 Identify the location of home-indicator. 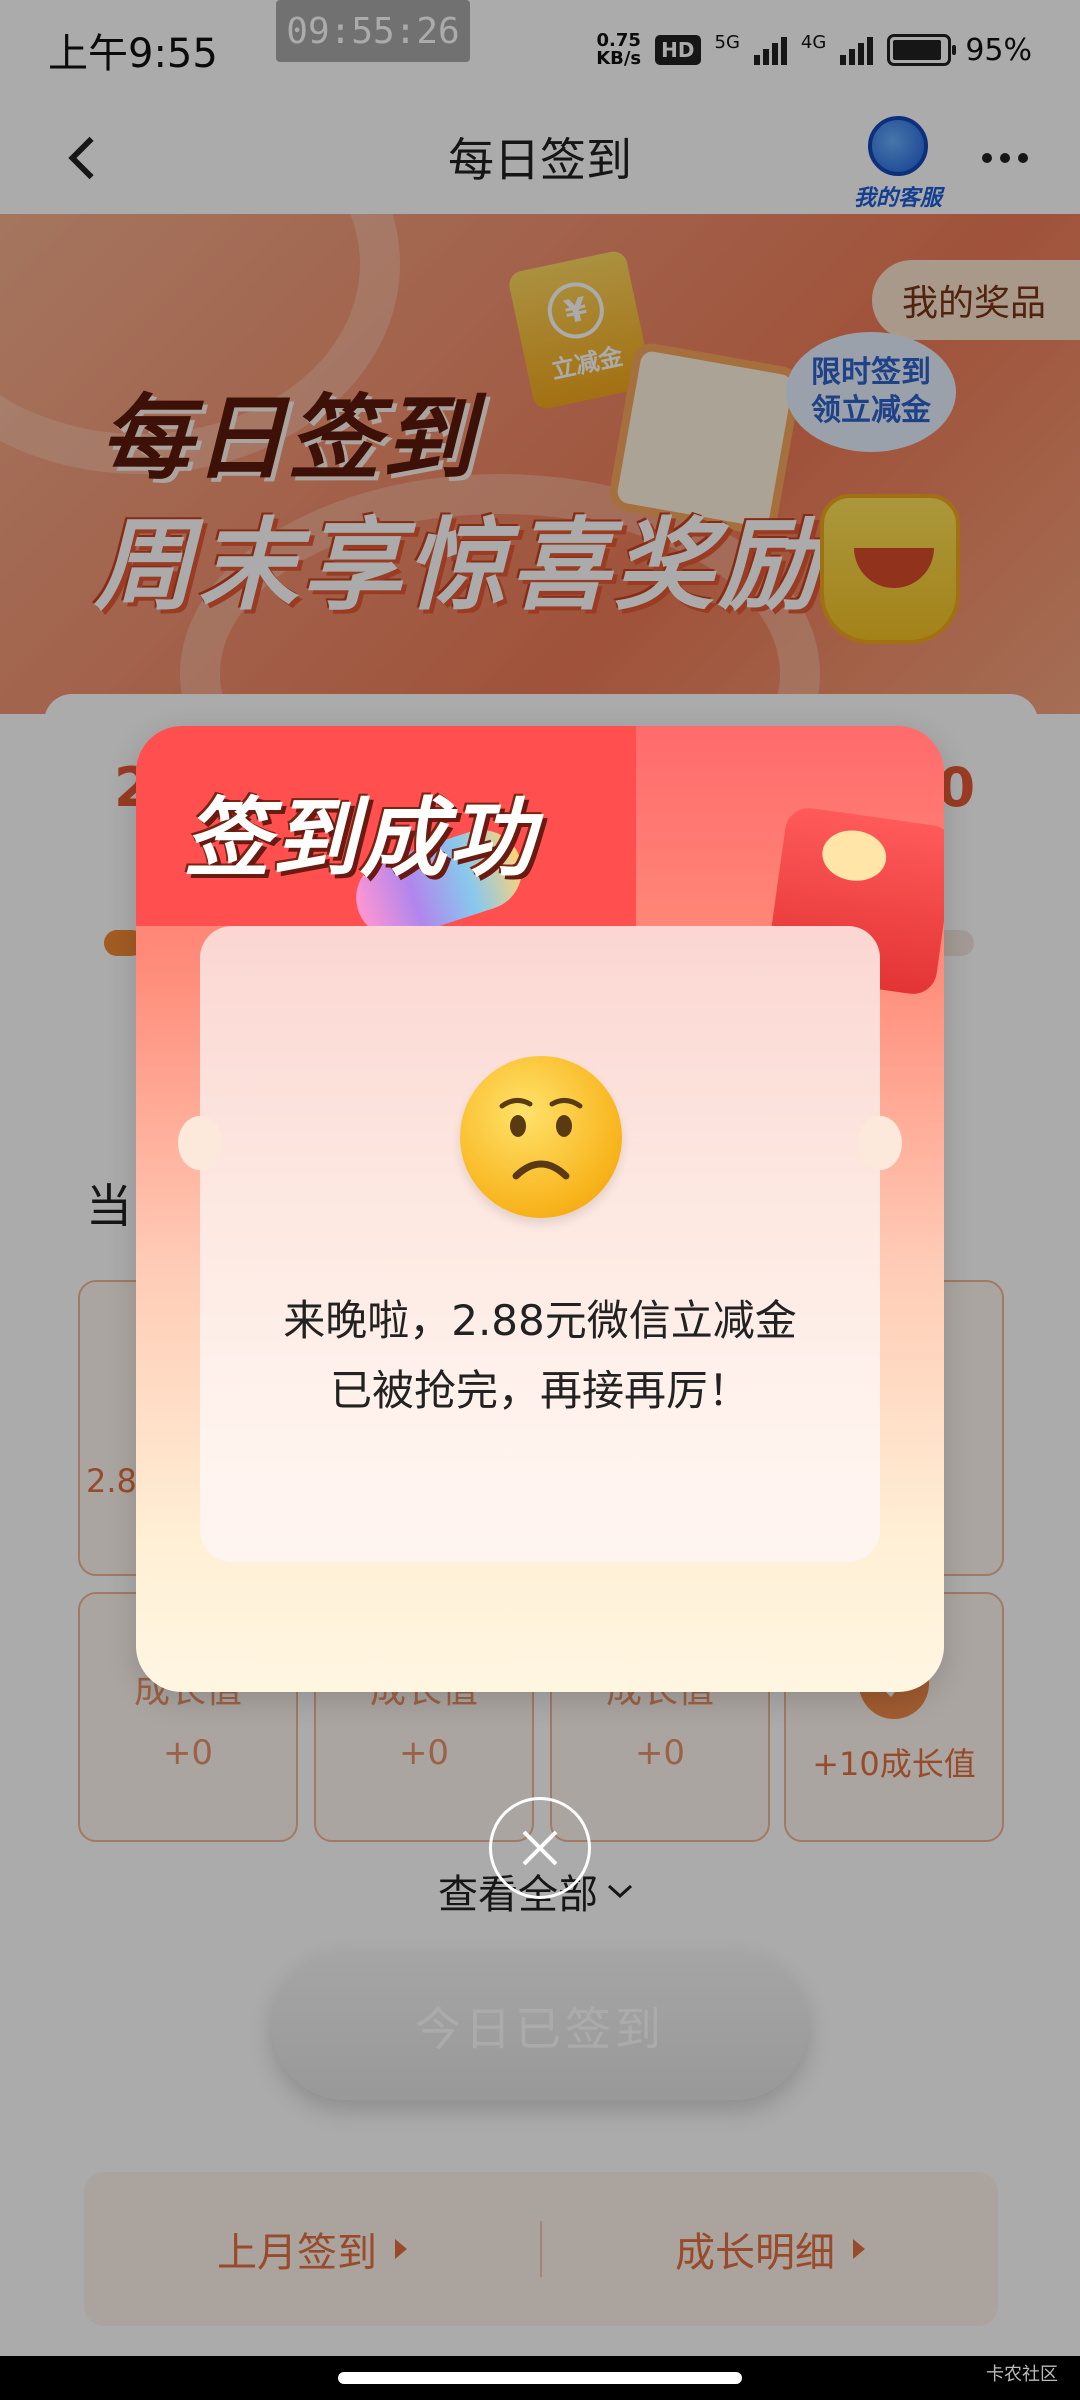
(540, 2378).